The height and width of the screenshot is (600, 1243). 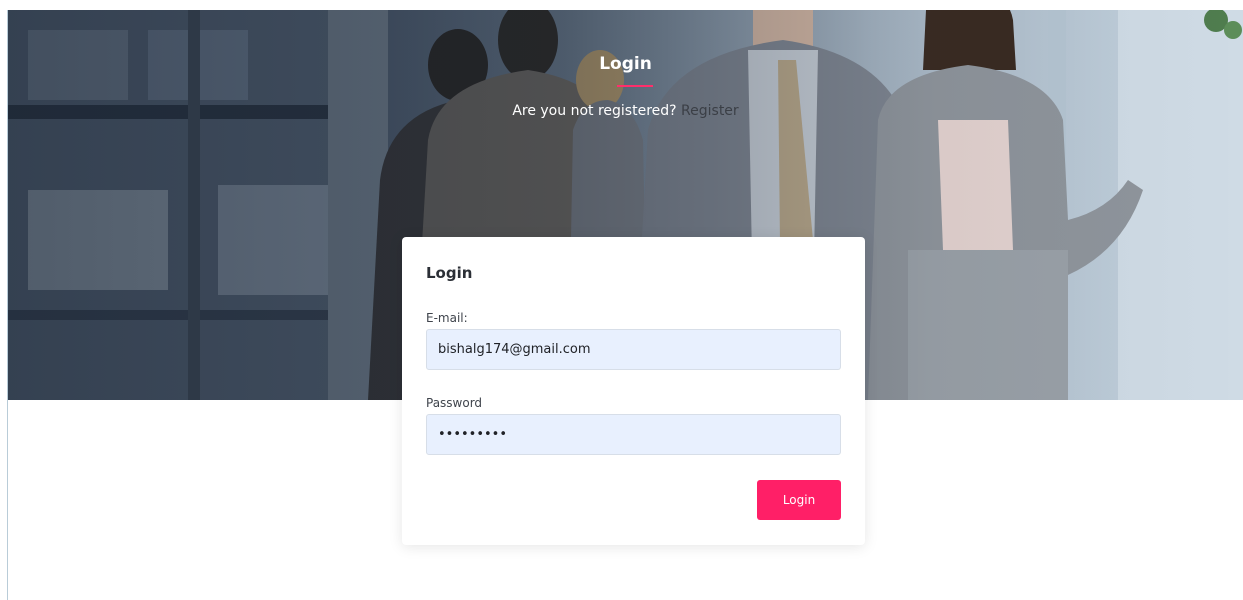 What do you see at coordinates (625, 64) in the screenshot?
I see `hero-title: Login` at bounding box center [625, 64].